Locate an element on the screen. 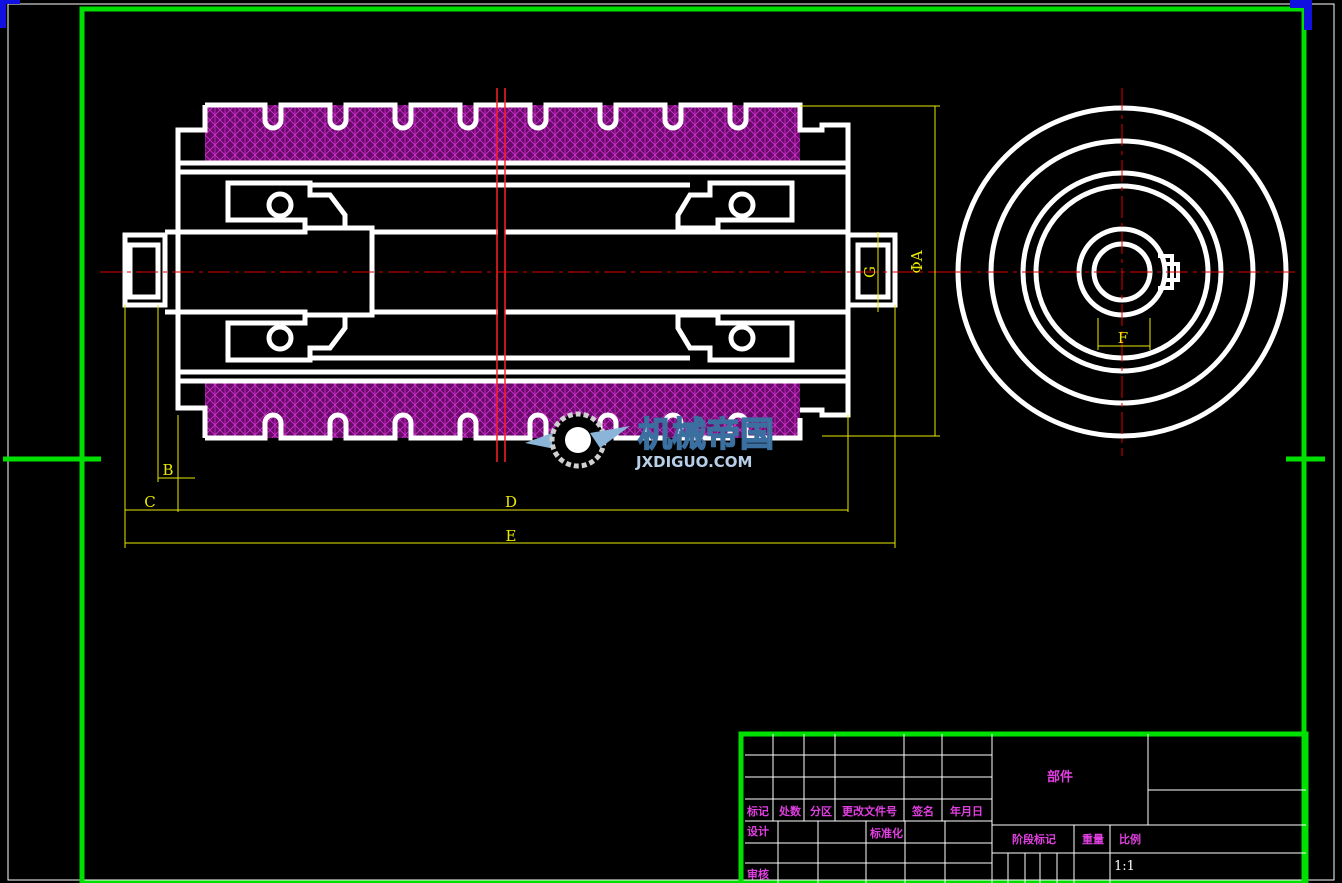 The image size is (1342, 883). tb-label-change-doc: 更改文件号 is located at coordinates (869, 811).